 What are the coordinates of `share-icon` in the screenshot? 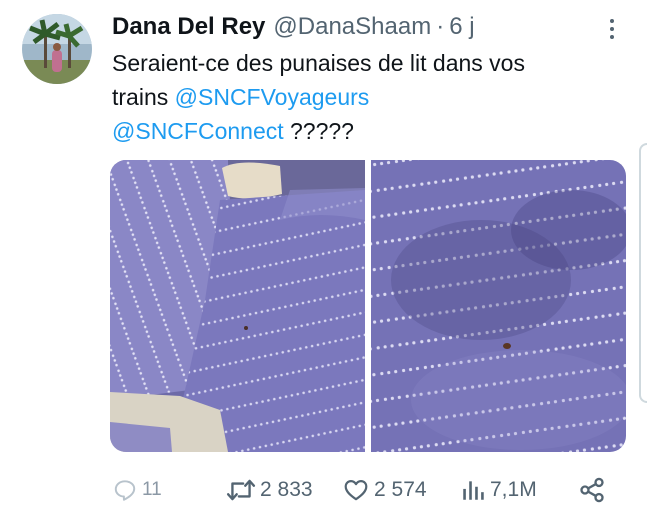 It's located at (592, 490).